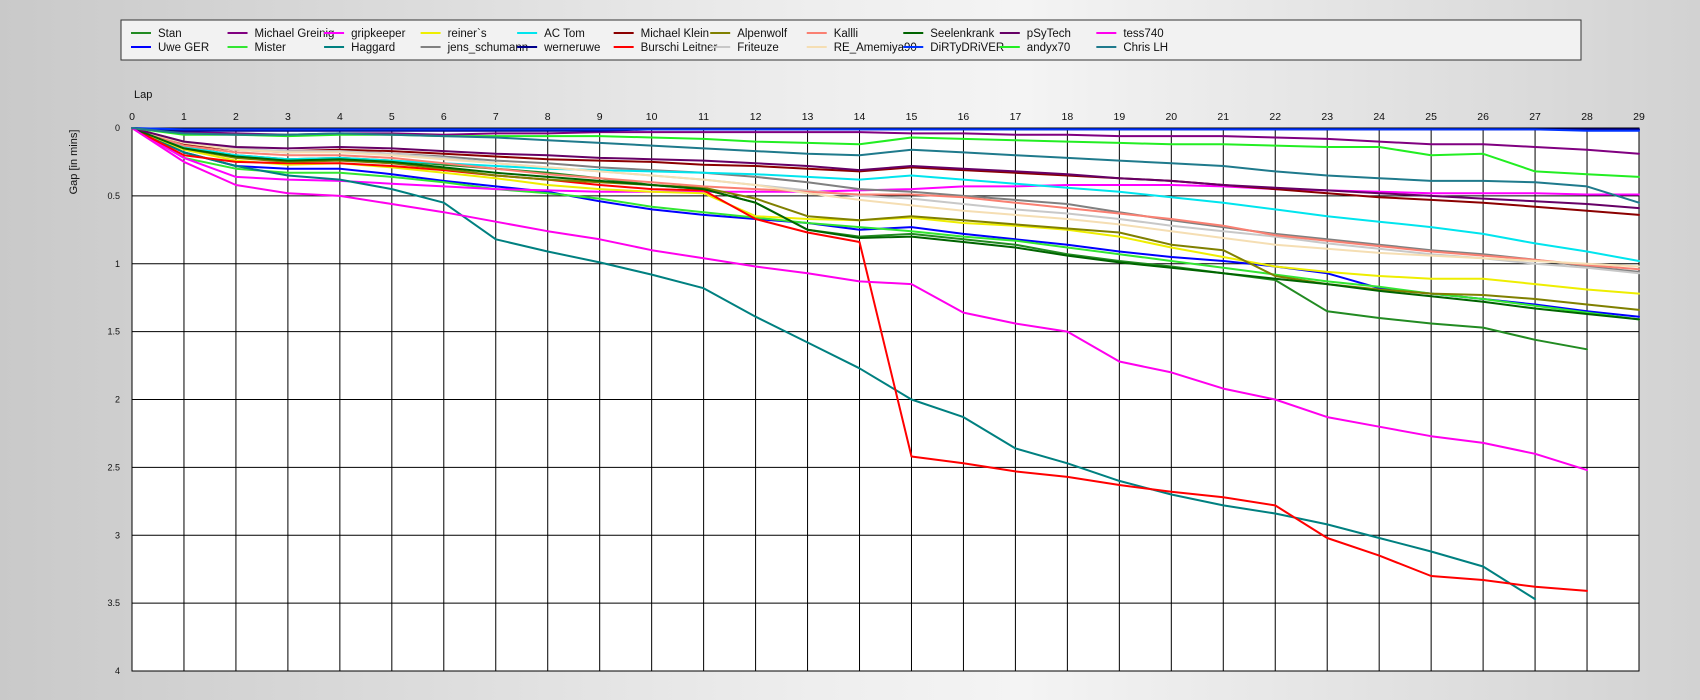  What do you see at coordinates (117, 400) in the screenshot?
I see `y-tick-label: 2` at bounding box center [117, 400].